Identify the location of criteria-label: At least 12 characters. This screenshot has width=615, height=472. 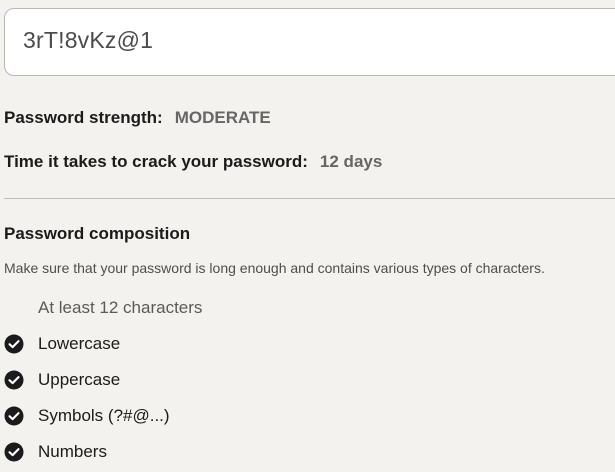
(120, 307).